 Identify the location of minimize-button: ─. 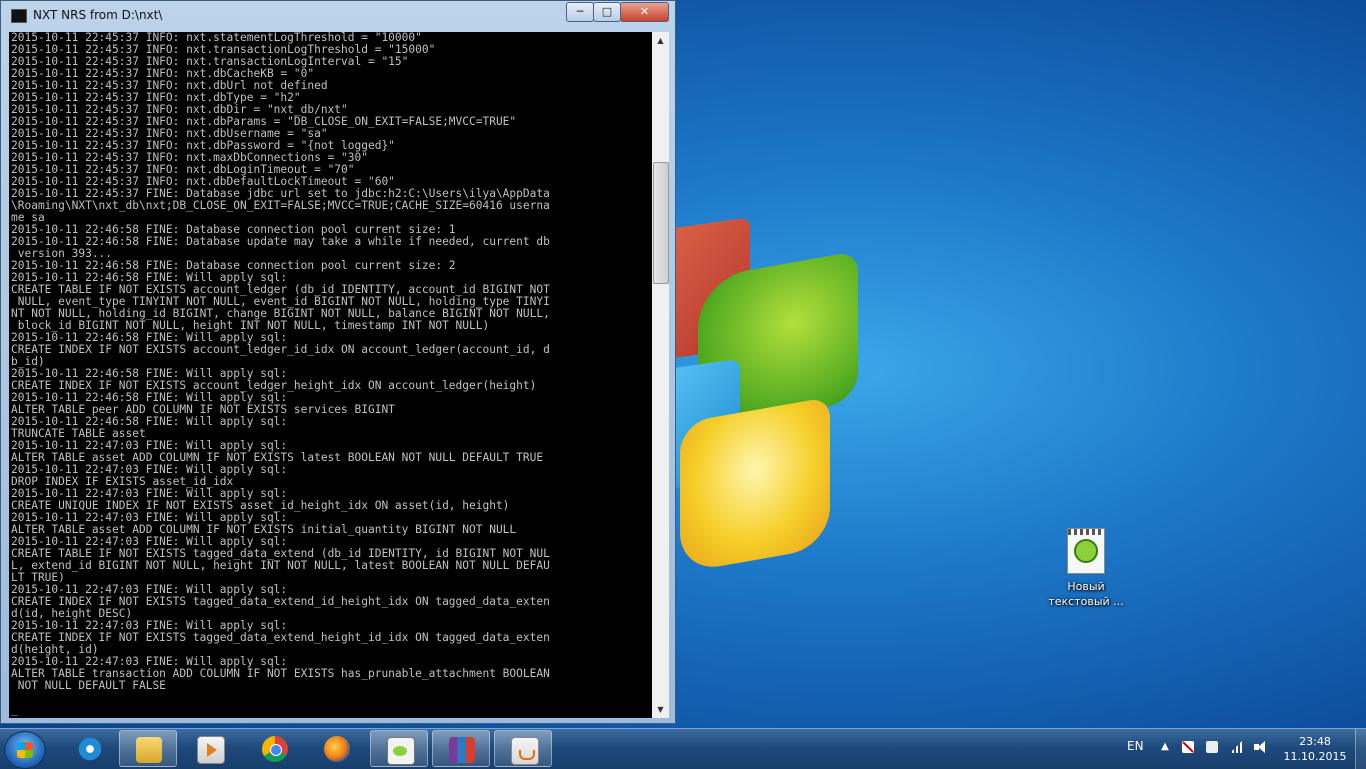
(580, 12).